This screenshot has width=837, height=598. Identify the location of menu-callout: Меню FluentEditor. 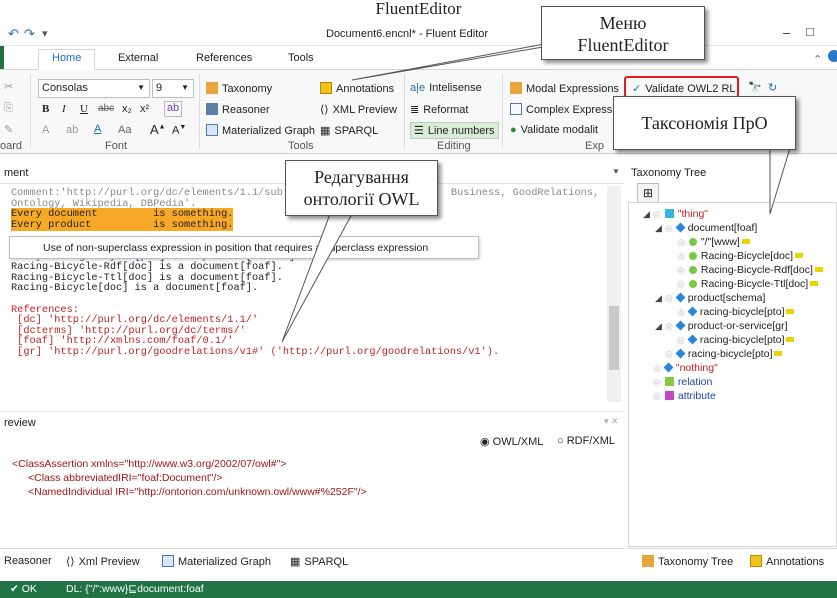
(623, 33).